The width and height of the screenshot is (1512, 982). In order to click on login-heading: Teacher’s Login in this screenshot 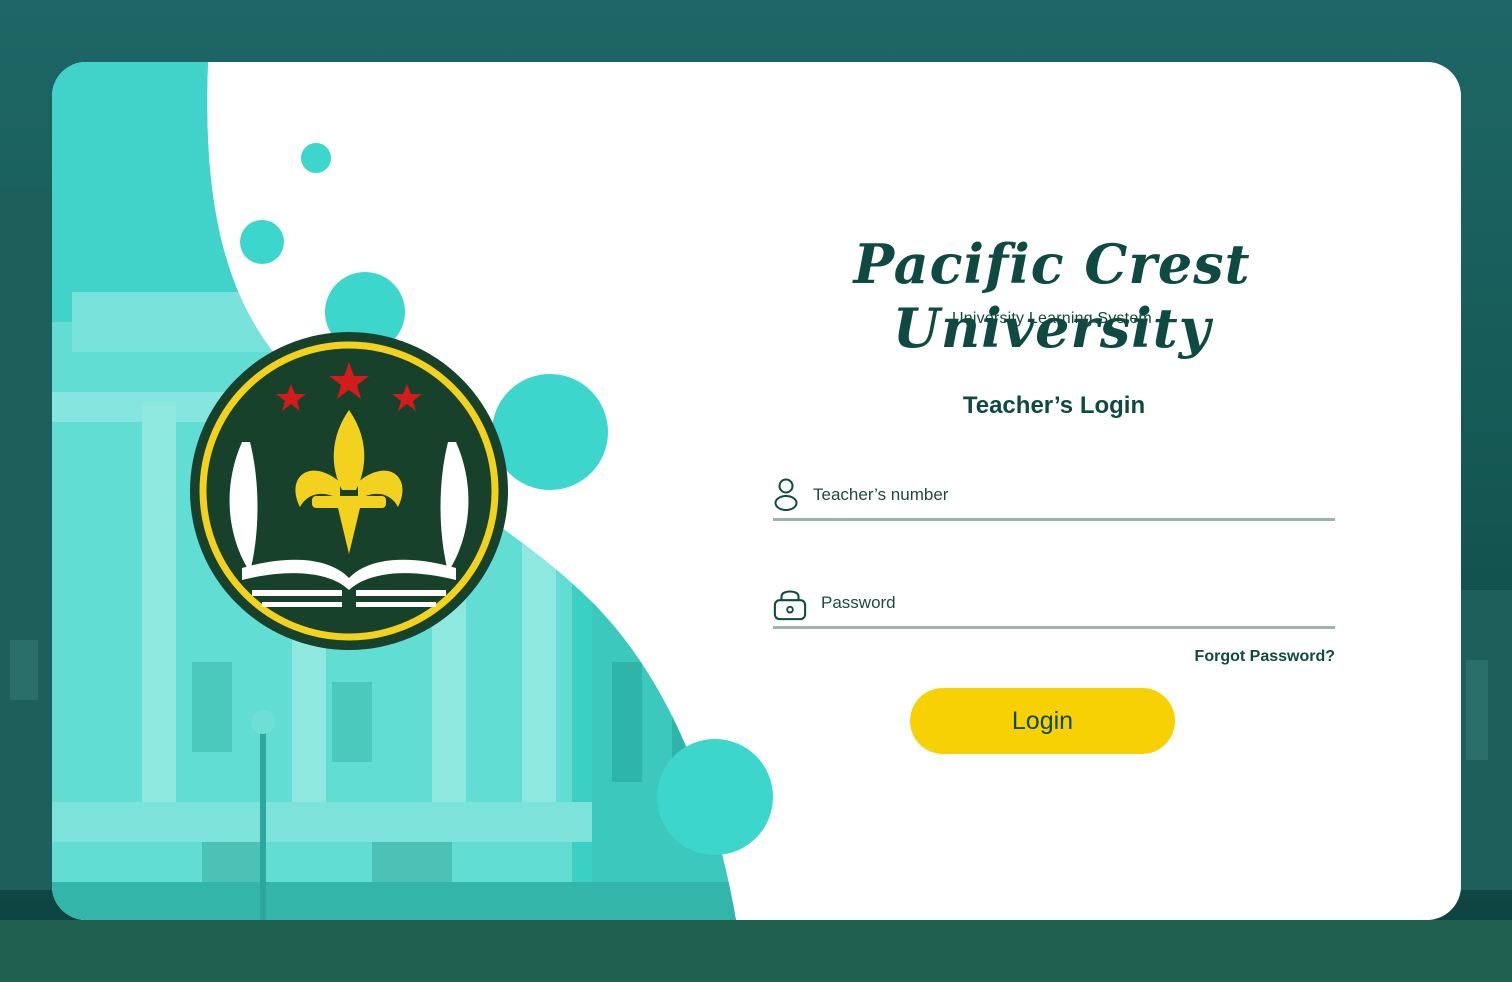, I will do `click(1054, 405)`.